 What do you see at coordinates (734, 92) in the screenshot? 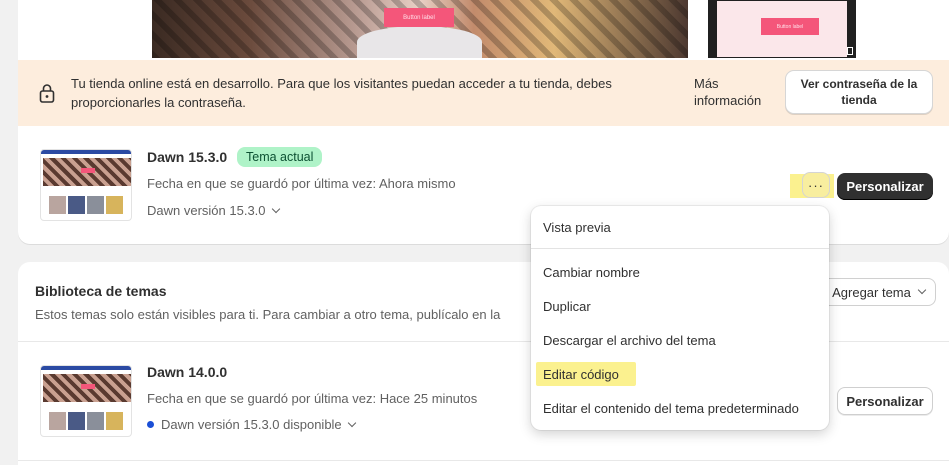
I see `more-info-link: Más información` at bounding box center [734, 92].